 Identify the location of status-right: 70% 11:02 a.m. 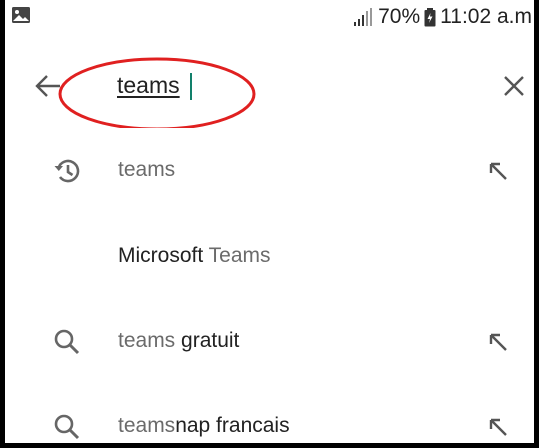
(442, 16).